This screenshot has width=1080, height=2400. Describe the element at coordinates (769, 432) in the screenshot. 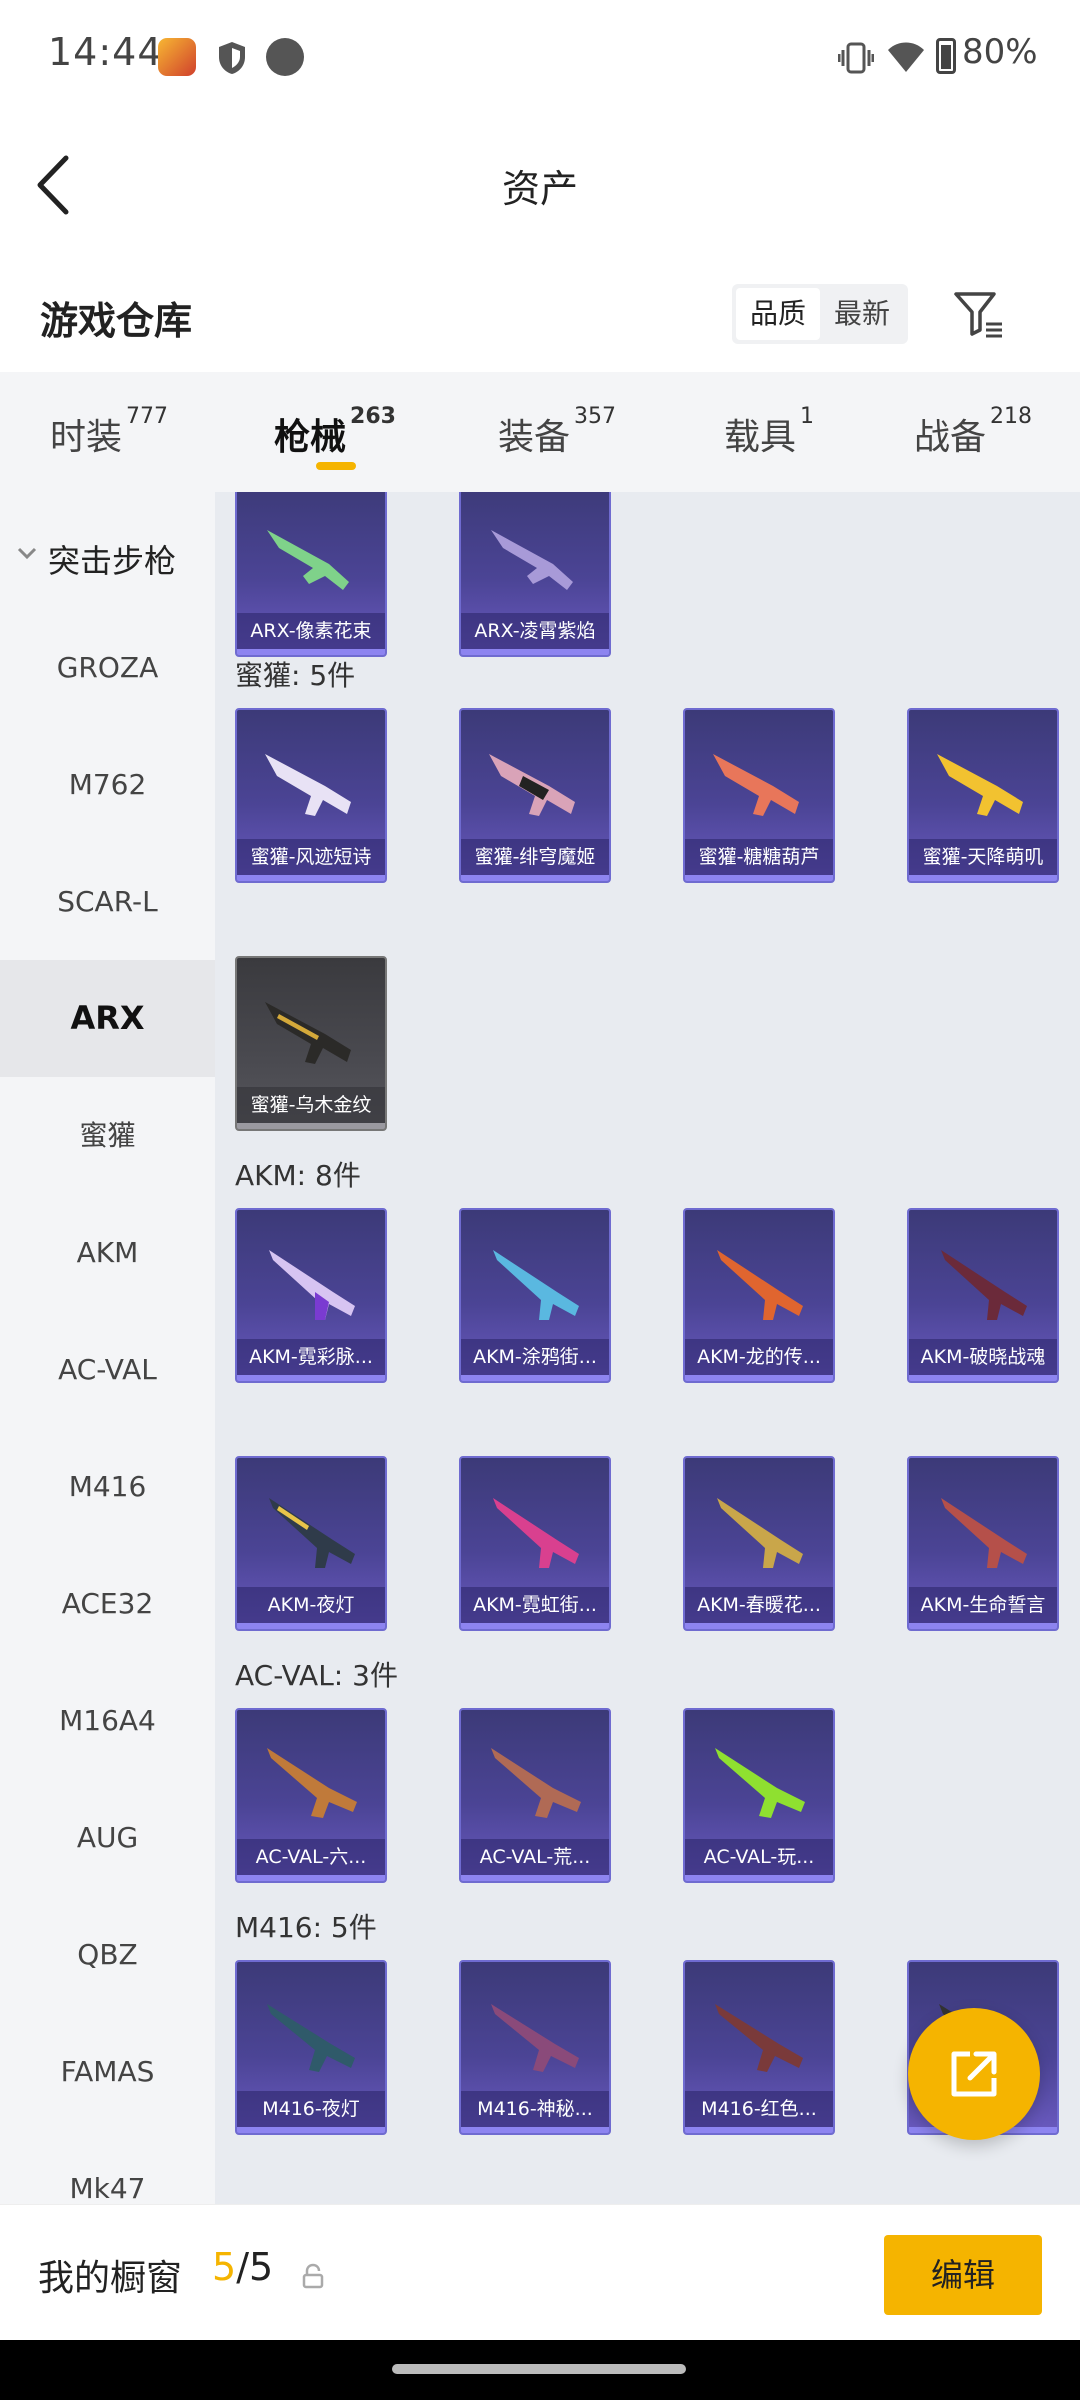

I see `tab-vehicles: 载具1` at that location.